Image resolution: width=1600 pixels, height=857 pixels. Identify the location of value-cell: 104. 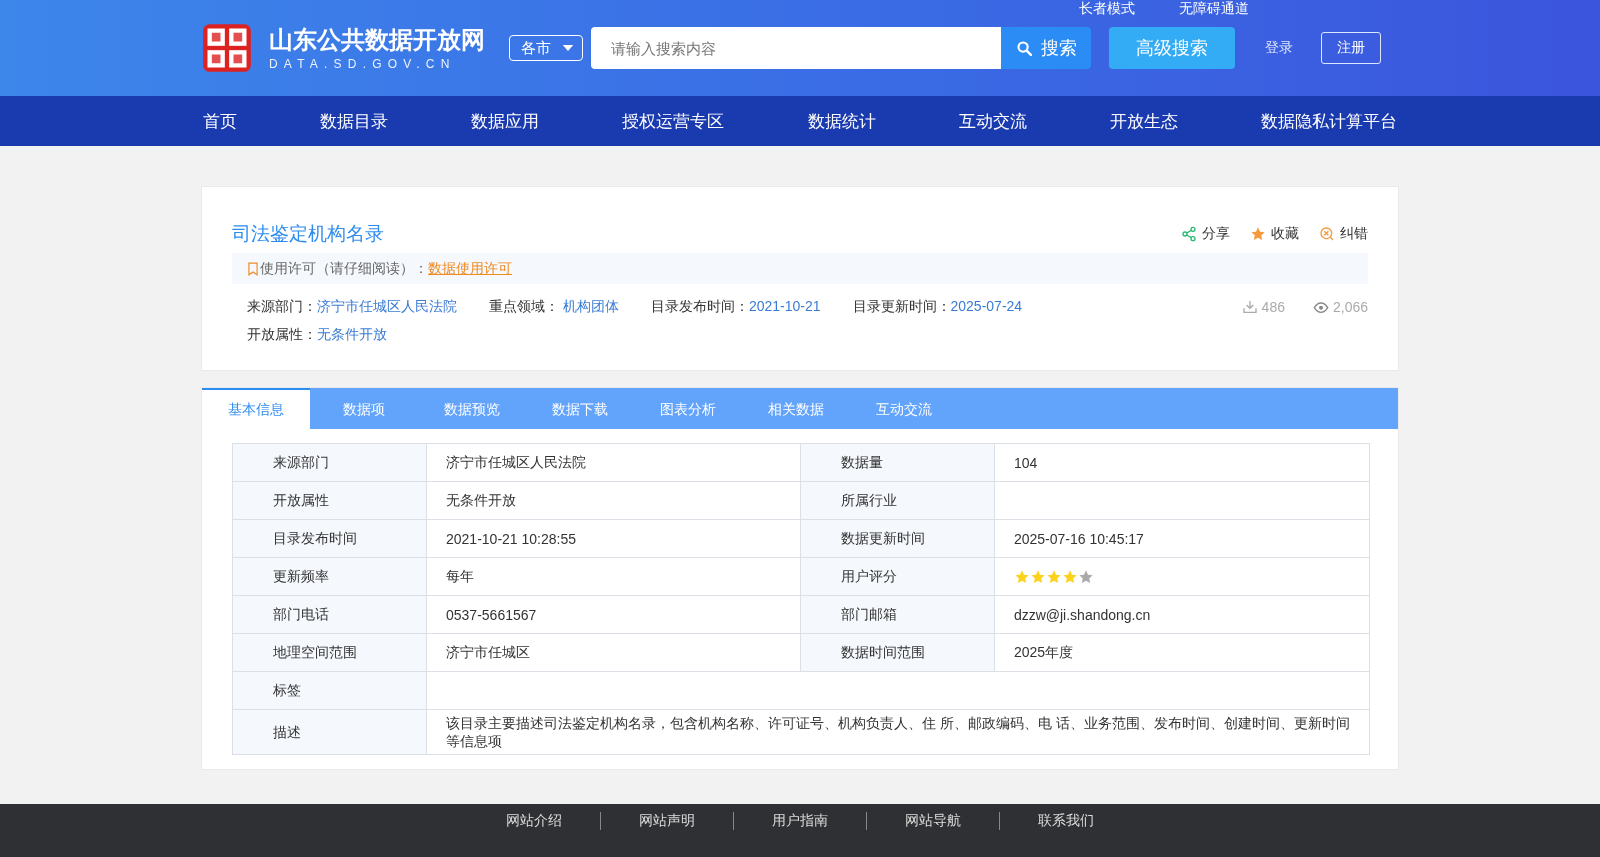
(1182, 462).